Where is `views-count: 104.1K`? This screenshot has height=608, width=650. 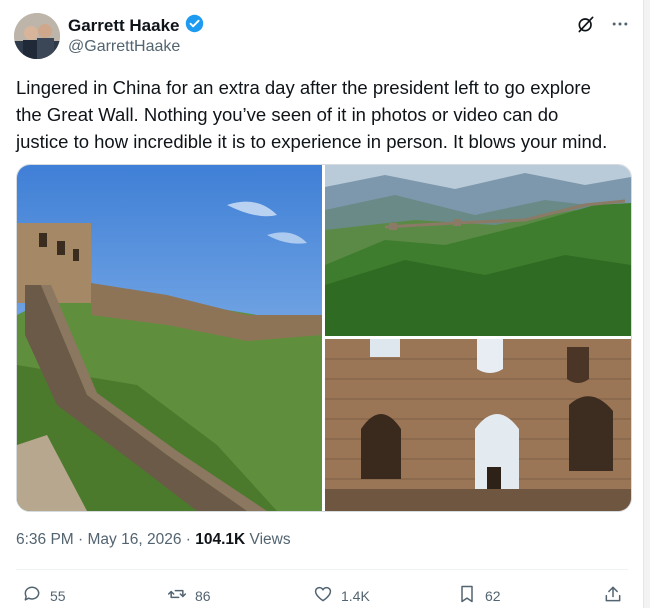 views-count: 104.1K is located at coordinates (220, 539).